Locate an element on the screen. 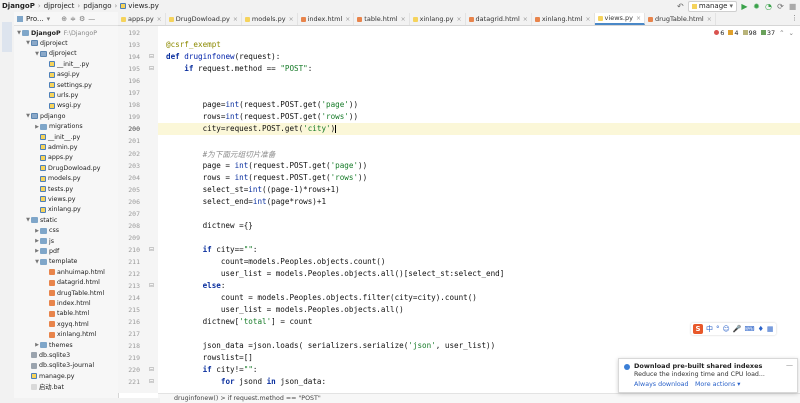  code-line: page=int(request.POST.get('page')) is located at coordinates (262, 104).